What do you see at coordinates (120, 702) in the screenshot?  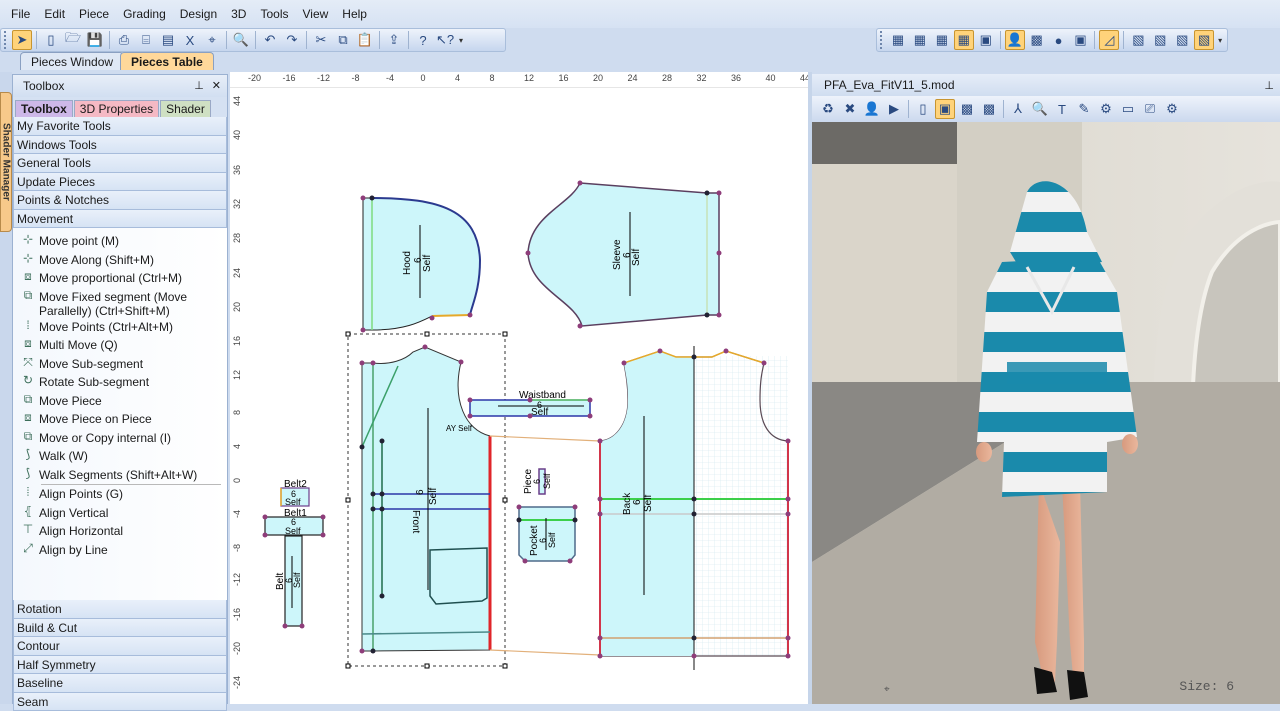 I see `toolbox-section-seam: Seam` at bounding box center [120, 702].